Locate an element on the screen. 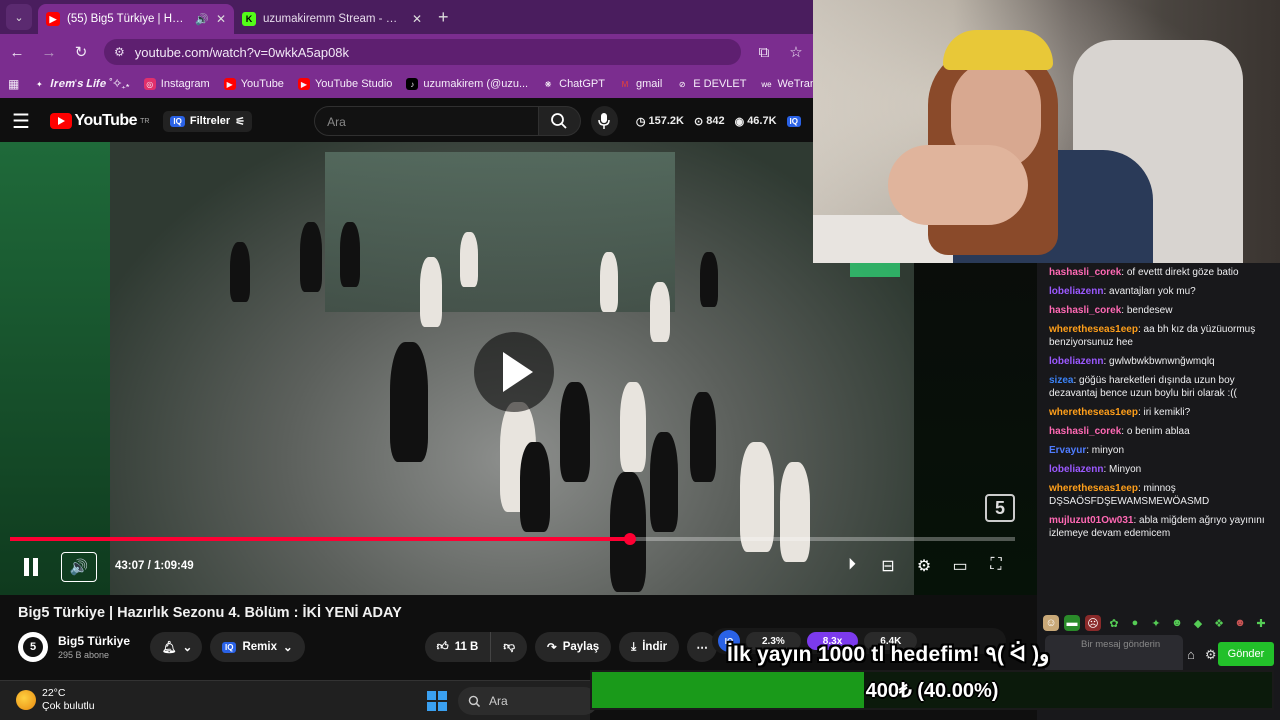 The width and height of the screenshot is (1280, 720). emote-bar: ☺ ▬ ☹ ✿ ● ✦ ☻ ◆ ❖ ☻ ✚ is located at coordinates (1156, 623).